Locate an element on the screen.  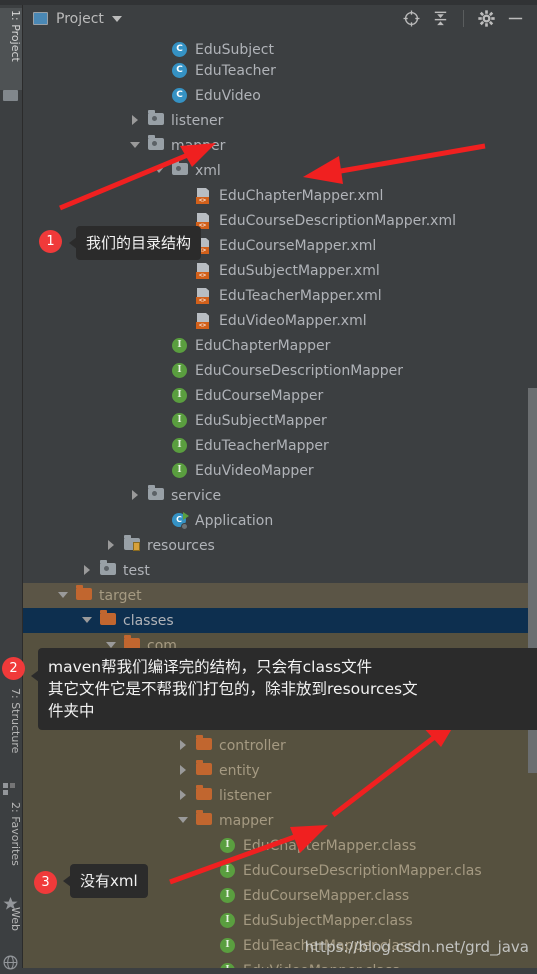
runnable-class-icon: C is located at coordinates (180, 520).